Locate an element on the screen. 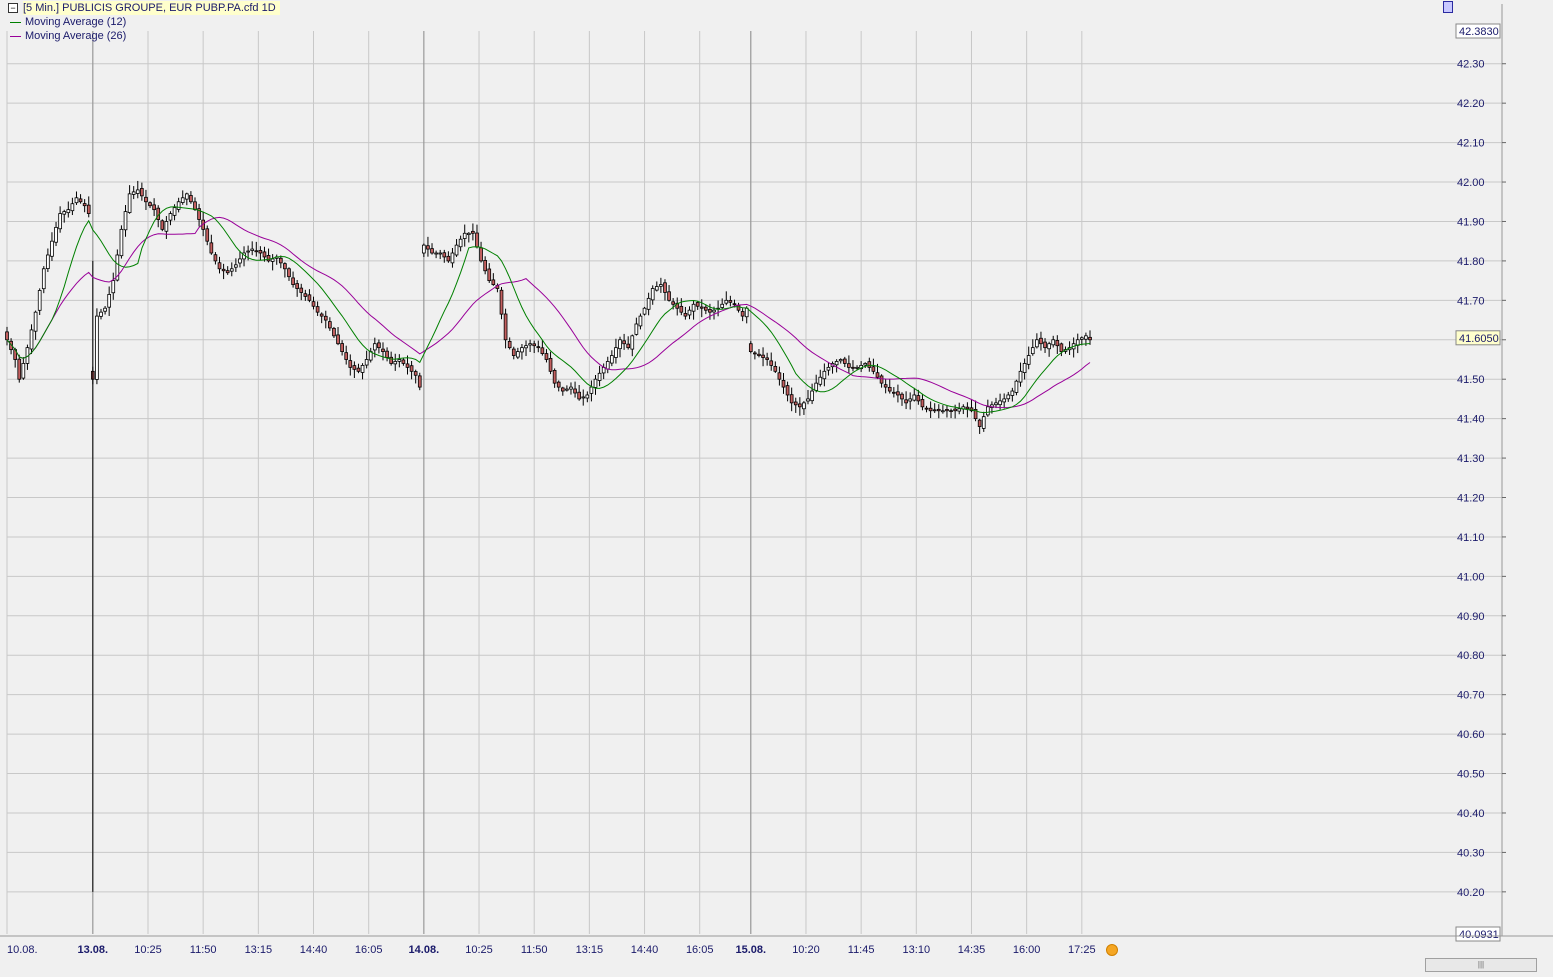 This screenshot has width=1553, height=977. x-tick-label: 13.08. is located at coordinates (93, 950).